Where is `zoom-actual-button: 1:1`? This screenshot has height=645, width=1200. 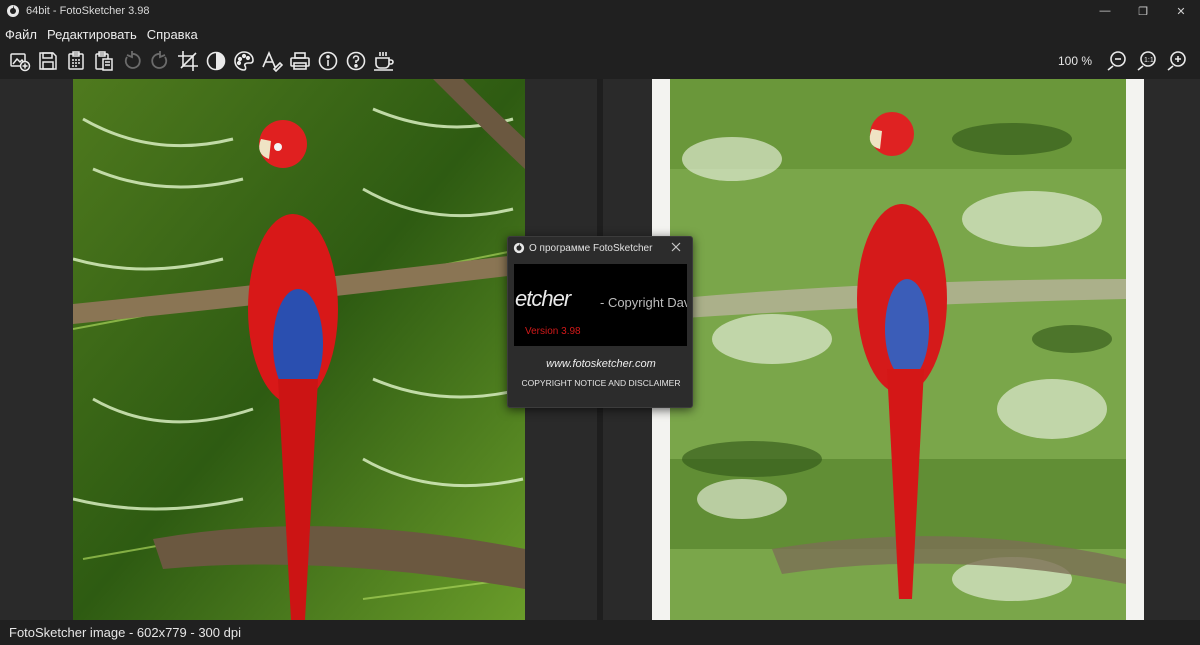
zoom-actual-button: 1:1 is located at coordinates (1147, 60).